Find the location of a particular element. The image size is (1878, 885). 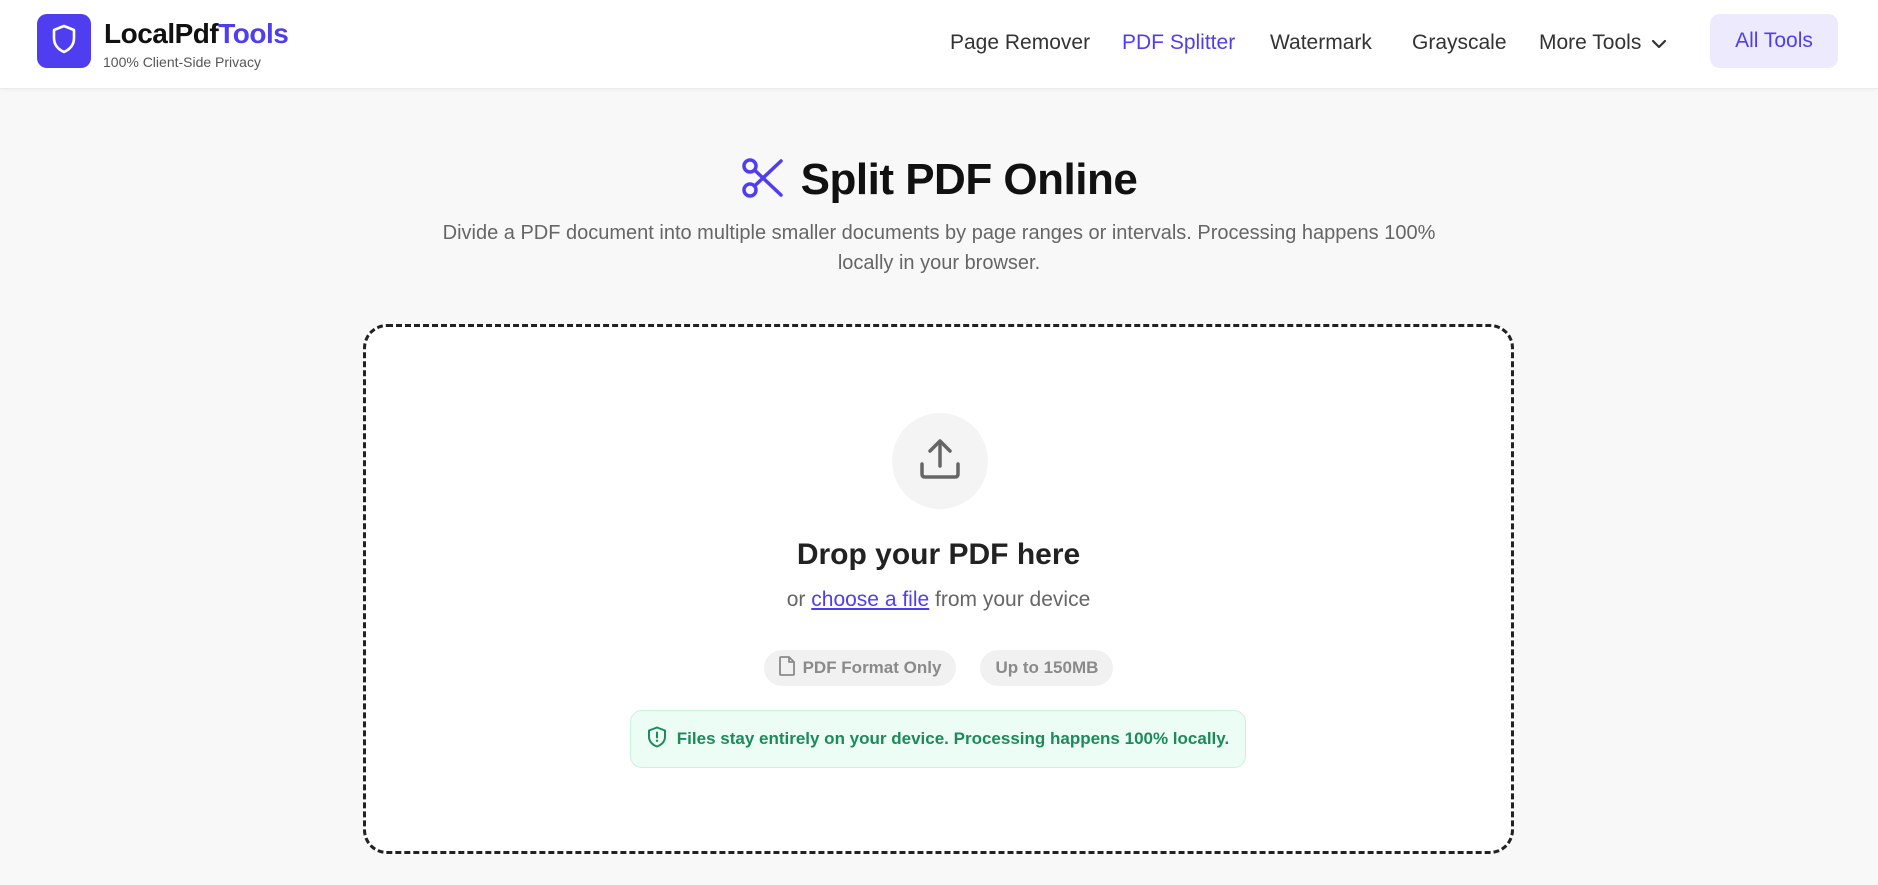

brand-name-part2: Tools is located at coordinates (253, 33).